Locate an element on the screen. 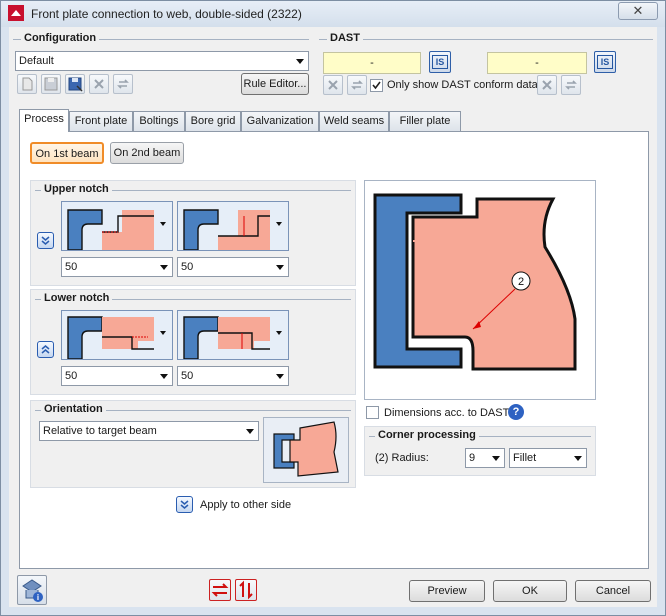 This screenshot has width=666, height=616. help-icon: ? is located at coordinates (516, 412).